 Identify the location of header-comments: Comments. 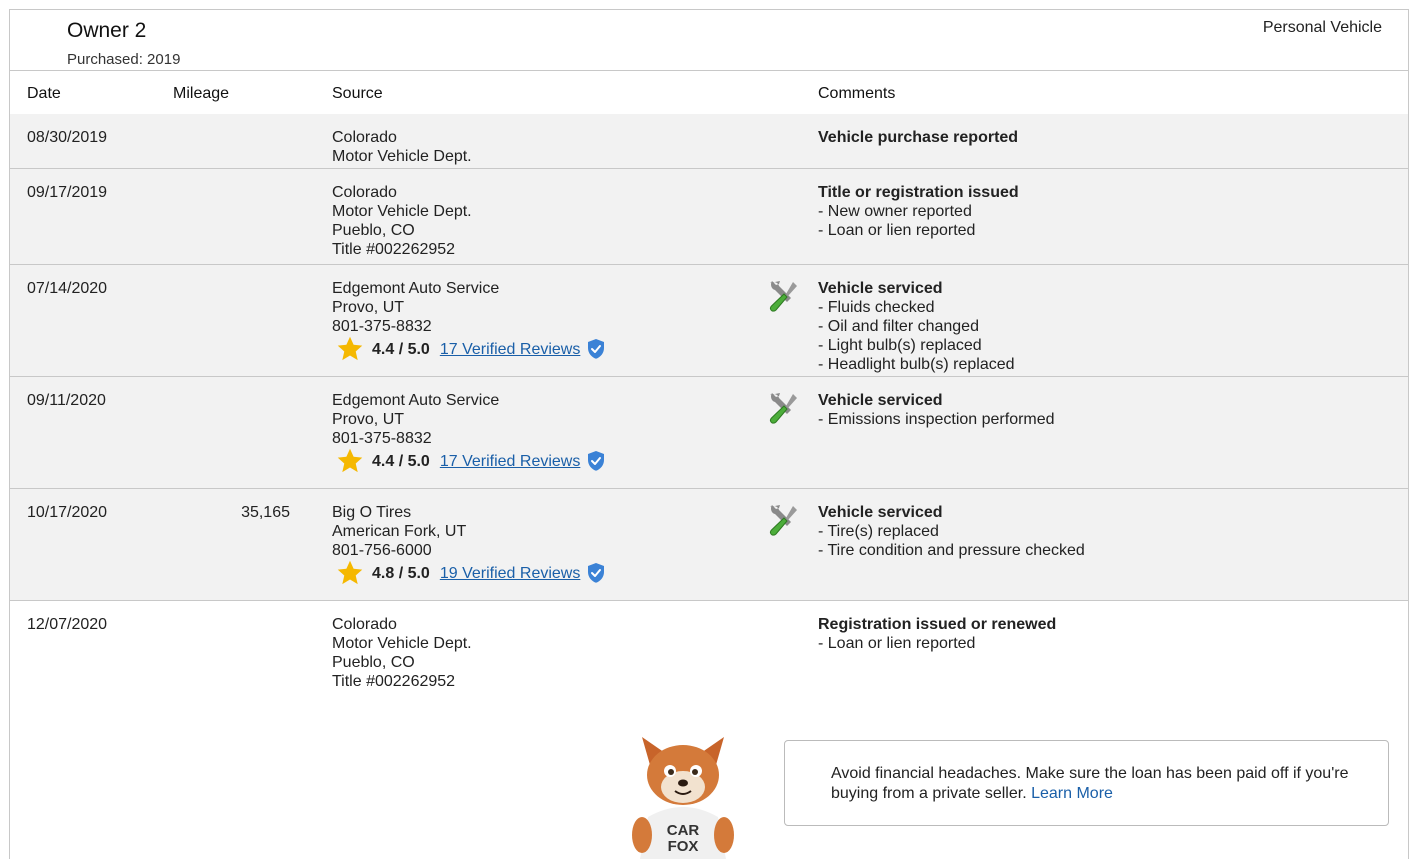
(857, 93).